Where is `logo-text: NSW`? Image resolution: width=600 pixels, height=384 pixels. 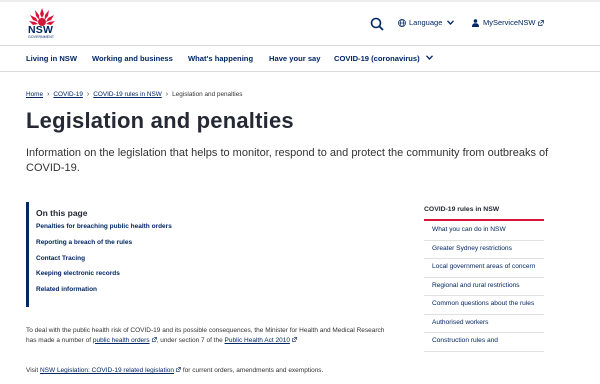 logo-text: NSW is located at coordinates (41, 30).